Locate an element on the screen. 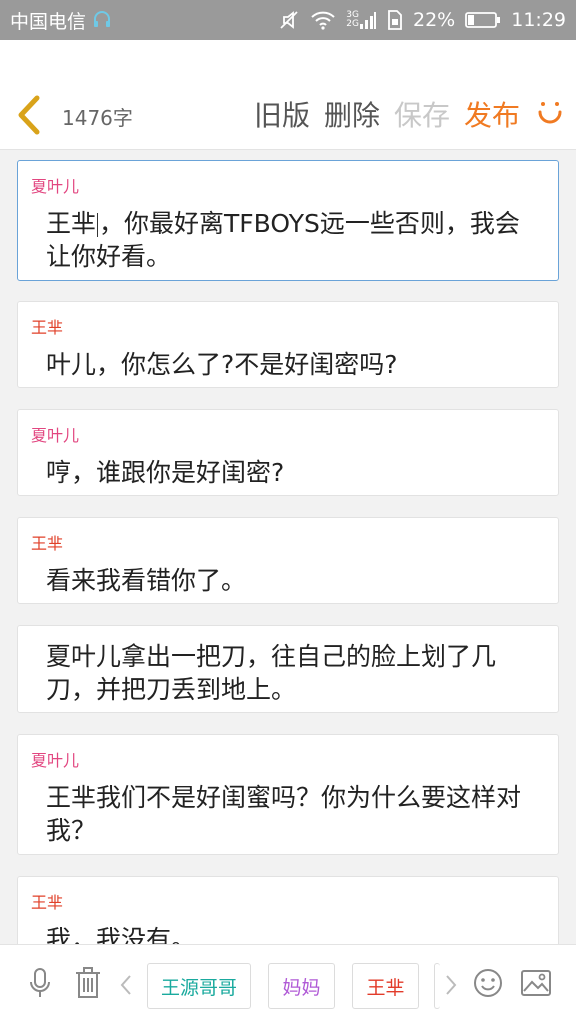 This screenshot has width=576, height=1024. narration-card: 夏叶儿拿出一把刀，往自己的脸上划了几刀，并把刀丢到地上。 is located at coordinates (288, 669).